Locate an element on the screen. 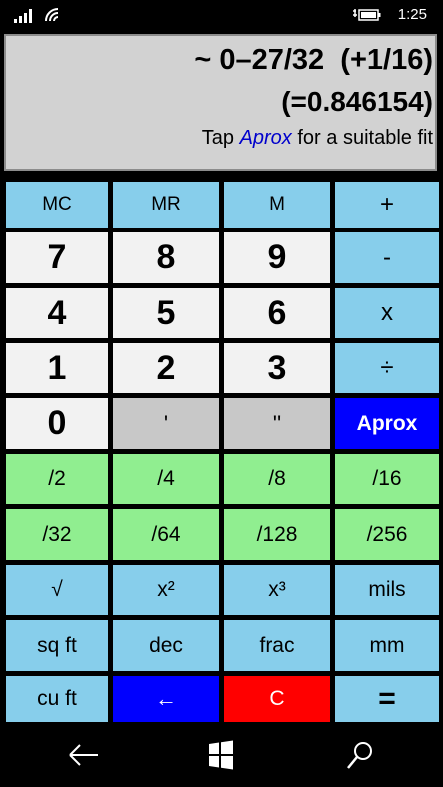 Image resolution: width=443 pixels, height=787 pixels. wifi-icon is located at coordinates (52, 15).